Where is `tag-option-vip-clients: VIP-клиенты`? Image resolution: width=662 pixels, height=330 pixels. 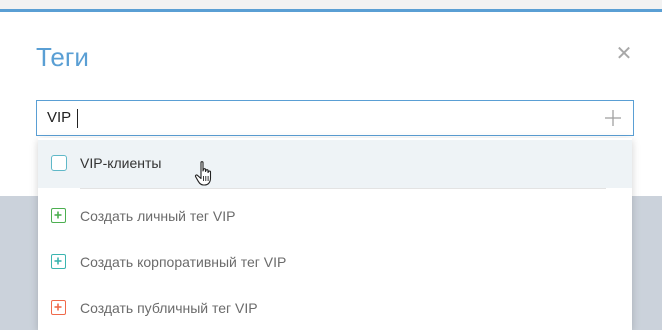 tag-option-vip-clients: VIP-клиенты is located at coordinates (335, 164).